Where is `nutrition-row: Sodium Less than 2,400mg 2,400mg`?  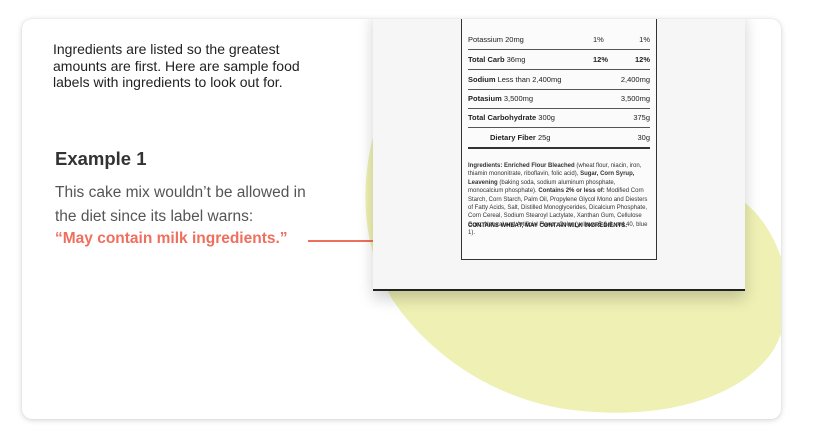
nutrition-row: Sodium Less than 2,400mg 2,400mg is located at coordinates (559, 80).